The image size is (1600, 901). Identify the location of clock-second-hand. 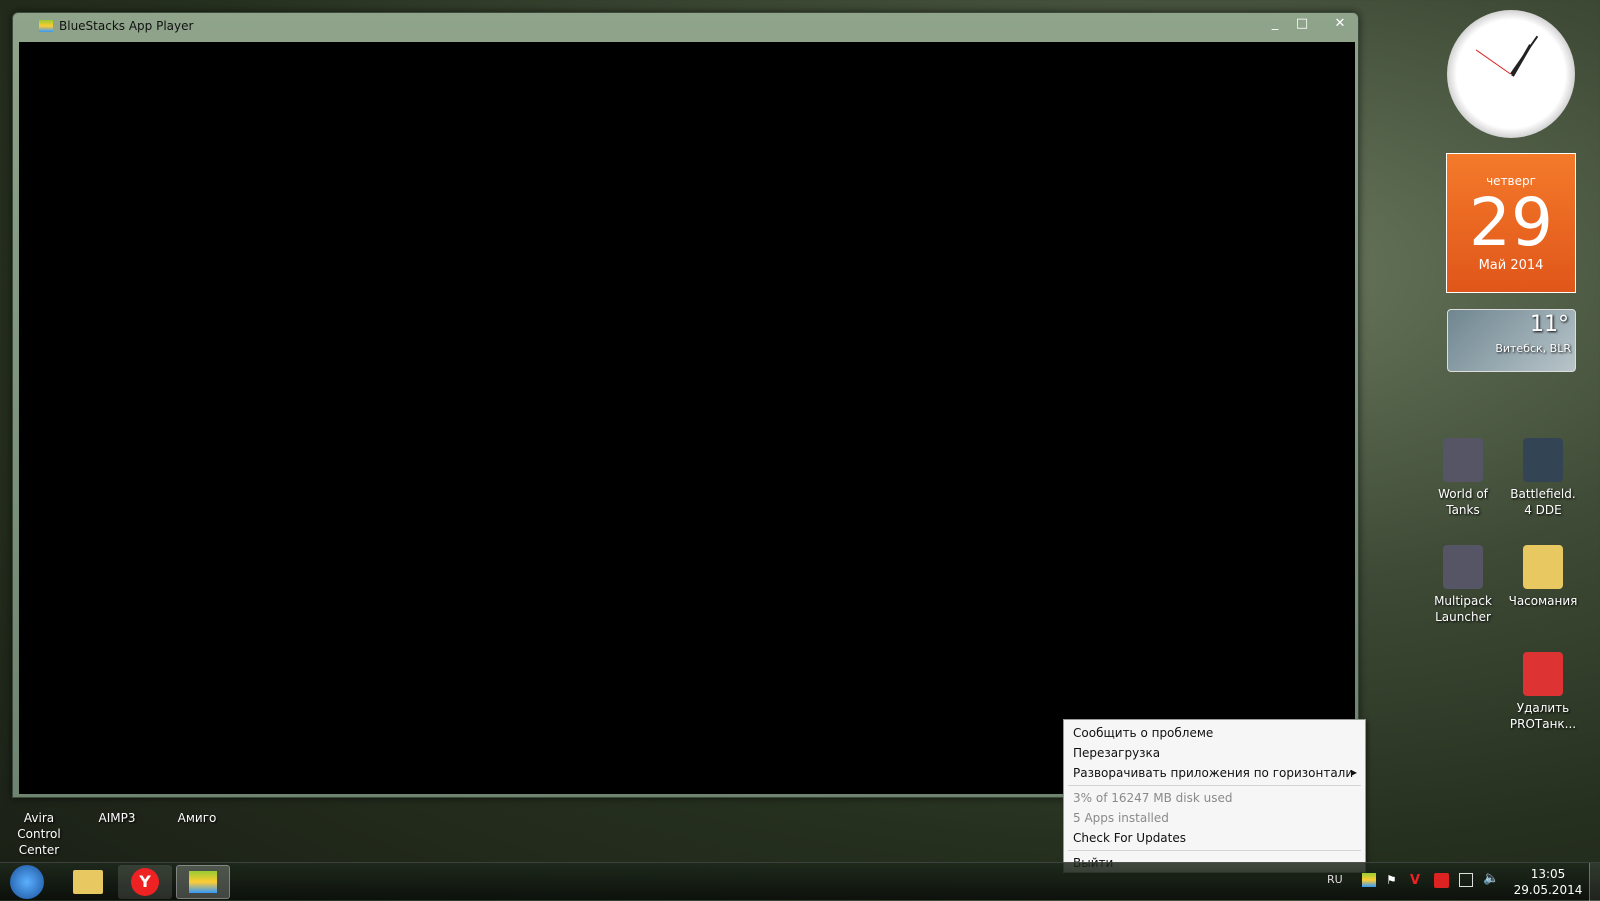
(1493, 62).